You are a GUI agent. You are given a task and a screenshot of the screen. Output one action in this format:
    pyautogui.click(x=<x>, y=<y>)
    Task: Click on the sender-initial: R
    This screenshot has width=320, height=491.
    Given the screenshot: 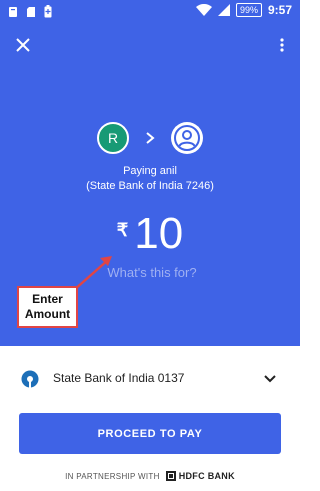 What is the action you would take?
    pyautogui.click(x=113, y=138)
    